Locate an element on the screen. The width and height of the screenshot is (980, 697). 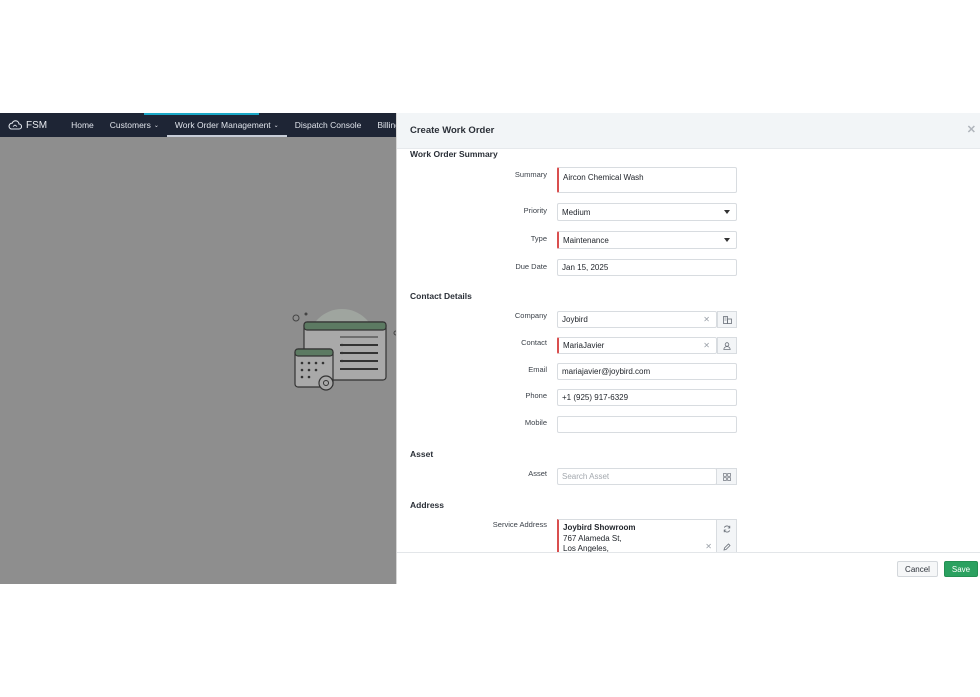
company-lookup-button is located at coordinates (727, 319).